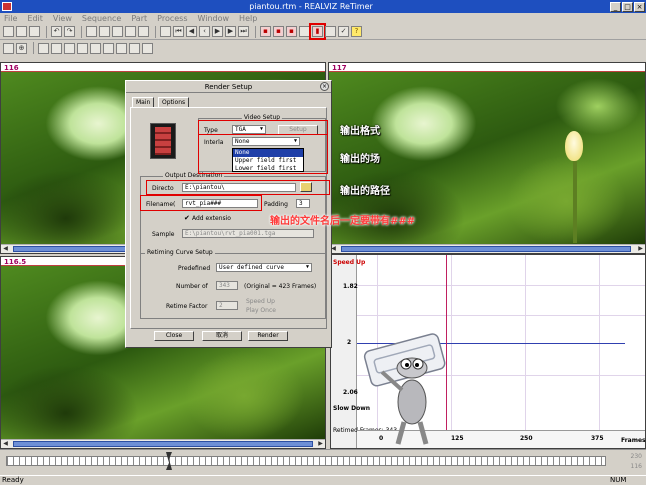 The image size is (646, 485). Describe the element at coordinates (174, 102) in the screenshot. I see `tab-options: Options` at that location.